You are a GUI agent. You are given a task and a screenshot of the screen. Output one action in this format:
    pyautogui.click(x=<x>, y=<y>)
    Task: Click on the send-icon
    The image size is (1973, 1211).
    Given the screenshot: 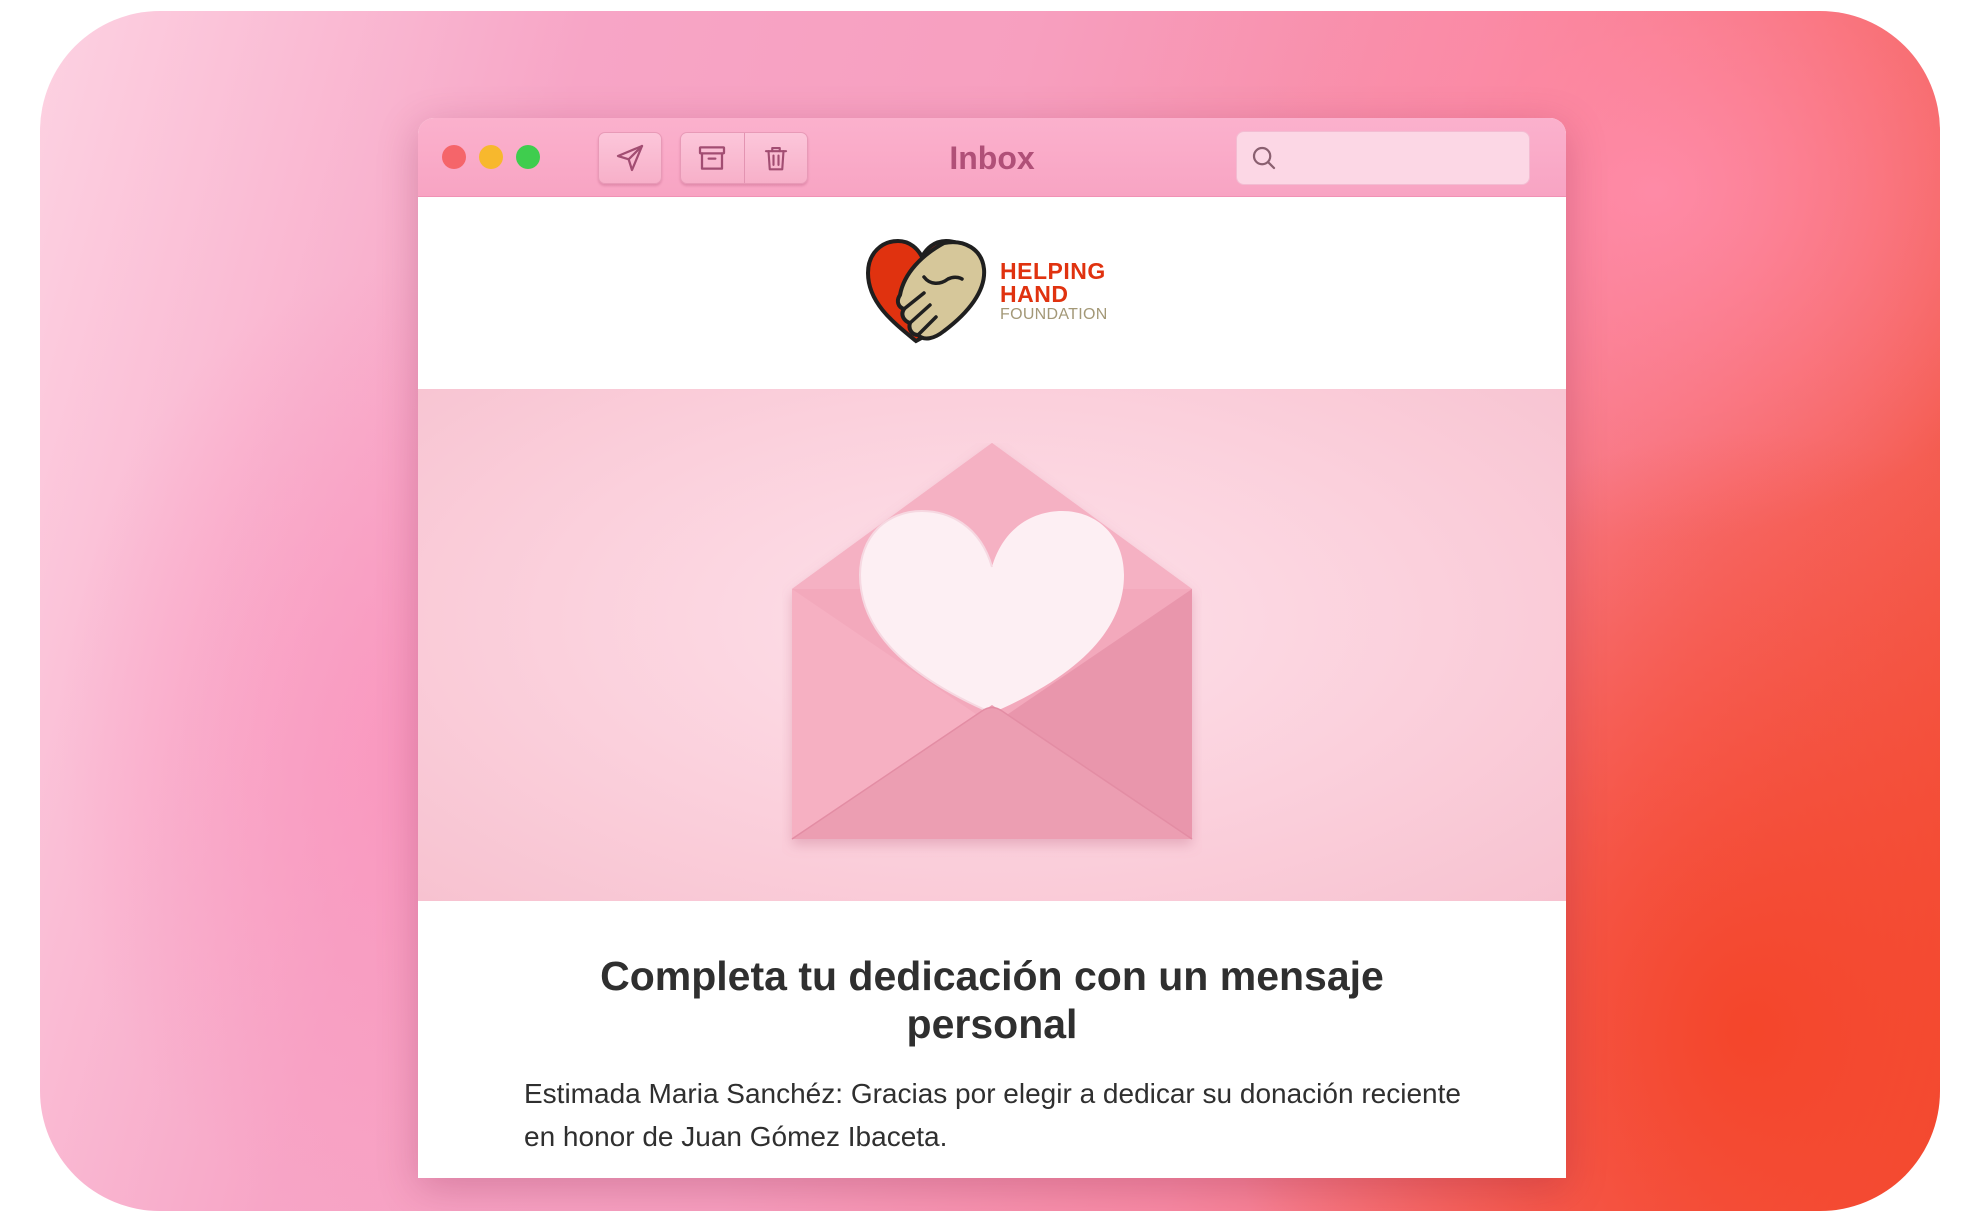 What is the action you would take?
    pyautogui.click(x=630, y=158)
    